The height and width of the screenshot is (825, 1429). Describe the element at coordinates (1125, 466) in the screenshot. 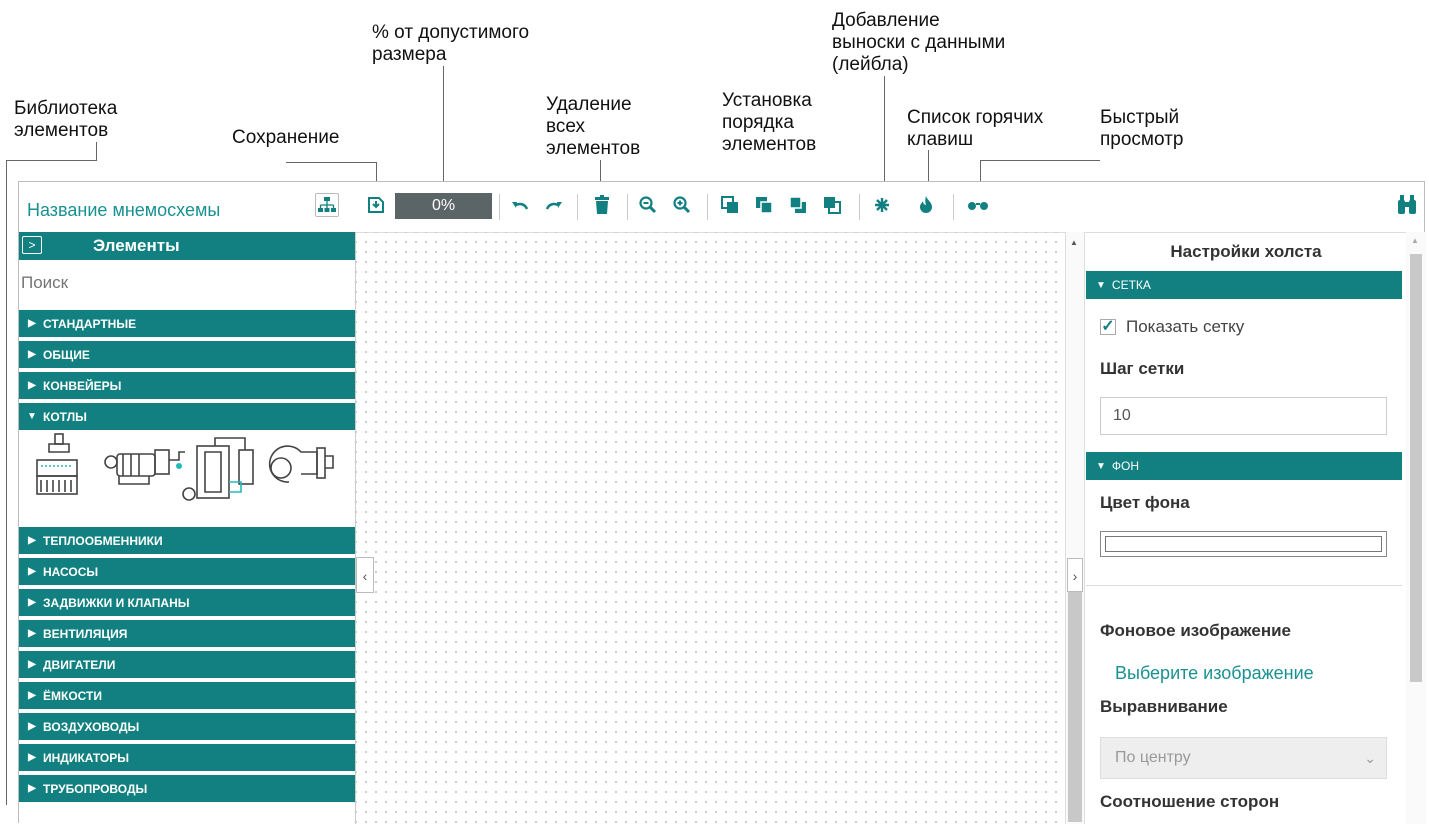

I see `section-label: ФОН` at that location.